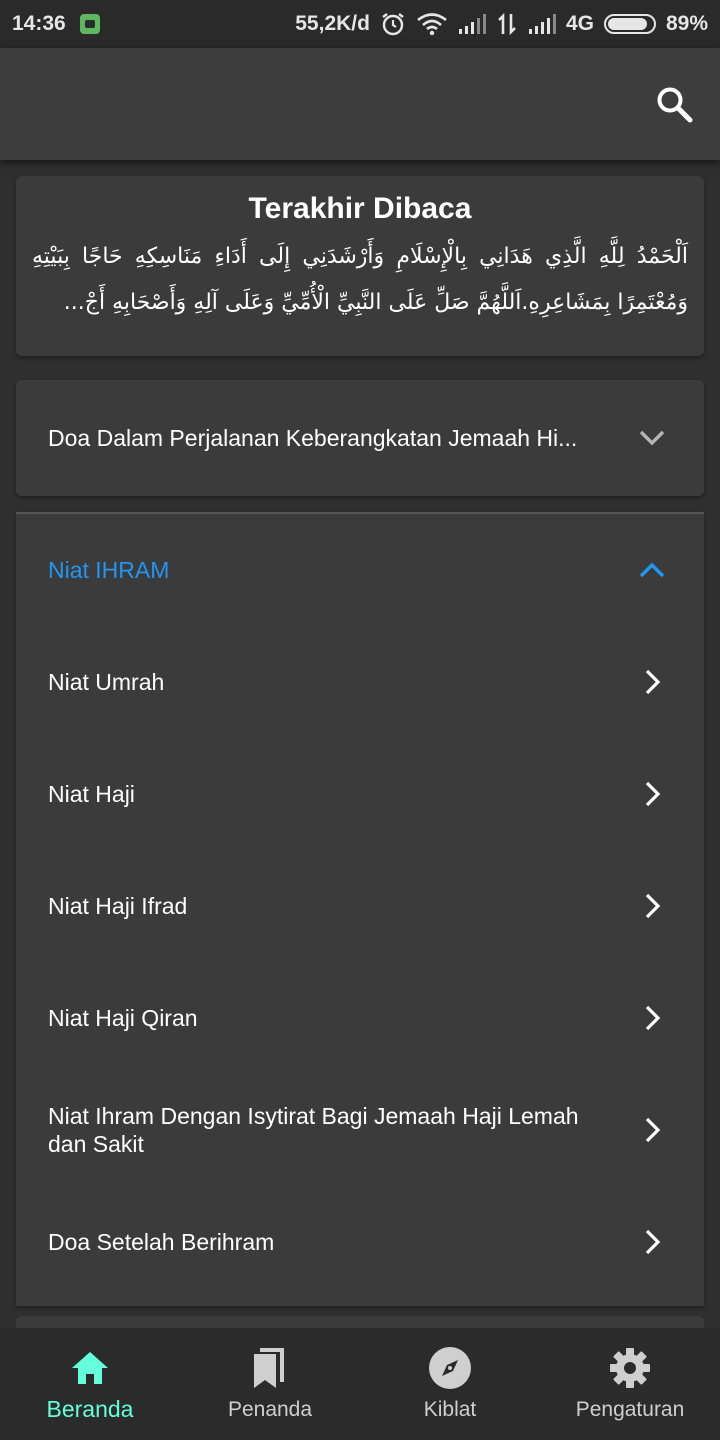  I want to click on alarm-icon, so click(393, 24).